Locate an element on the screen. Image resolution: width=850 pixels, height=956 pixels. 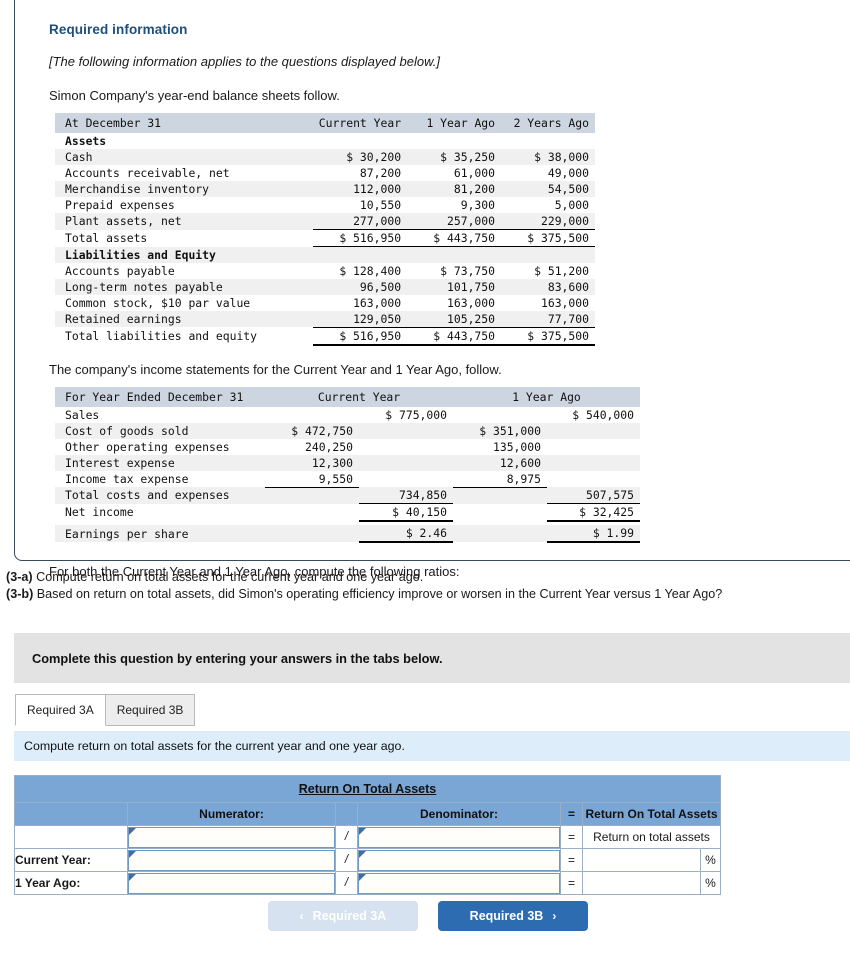
row-label-blank is located at coordinates (71, 837).